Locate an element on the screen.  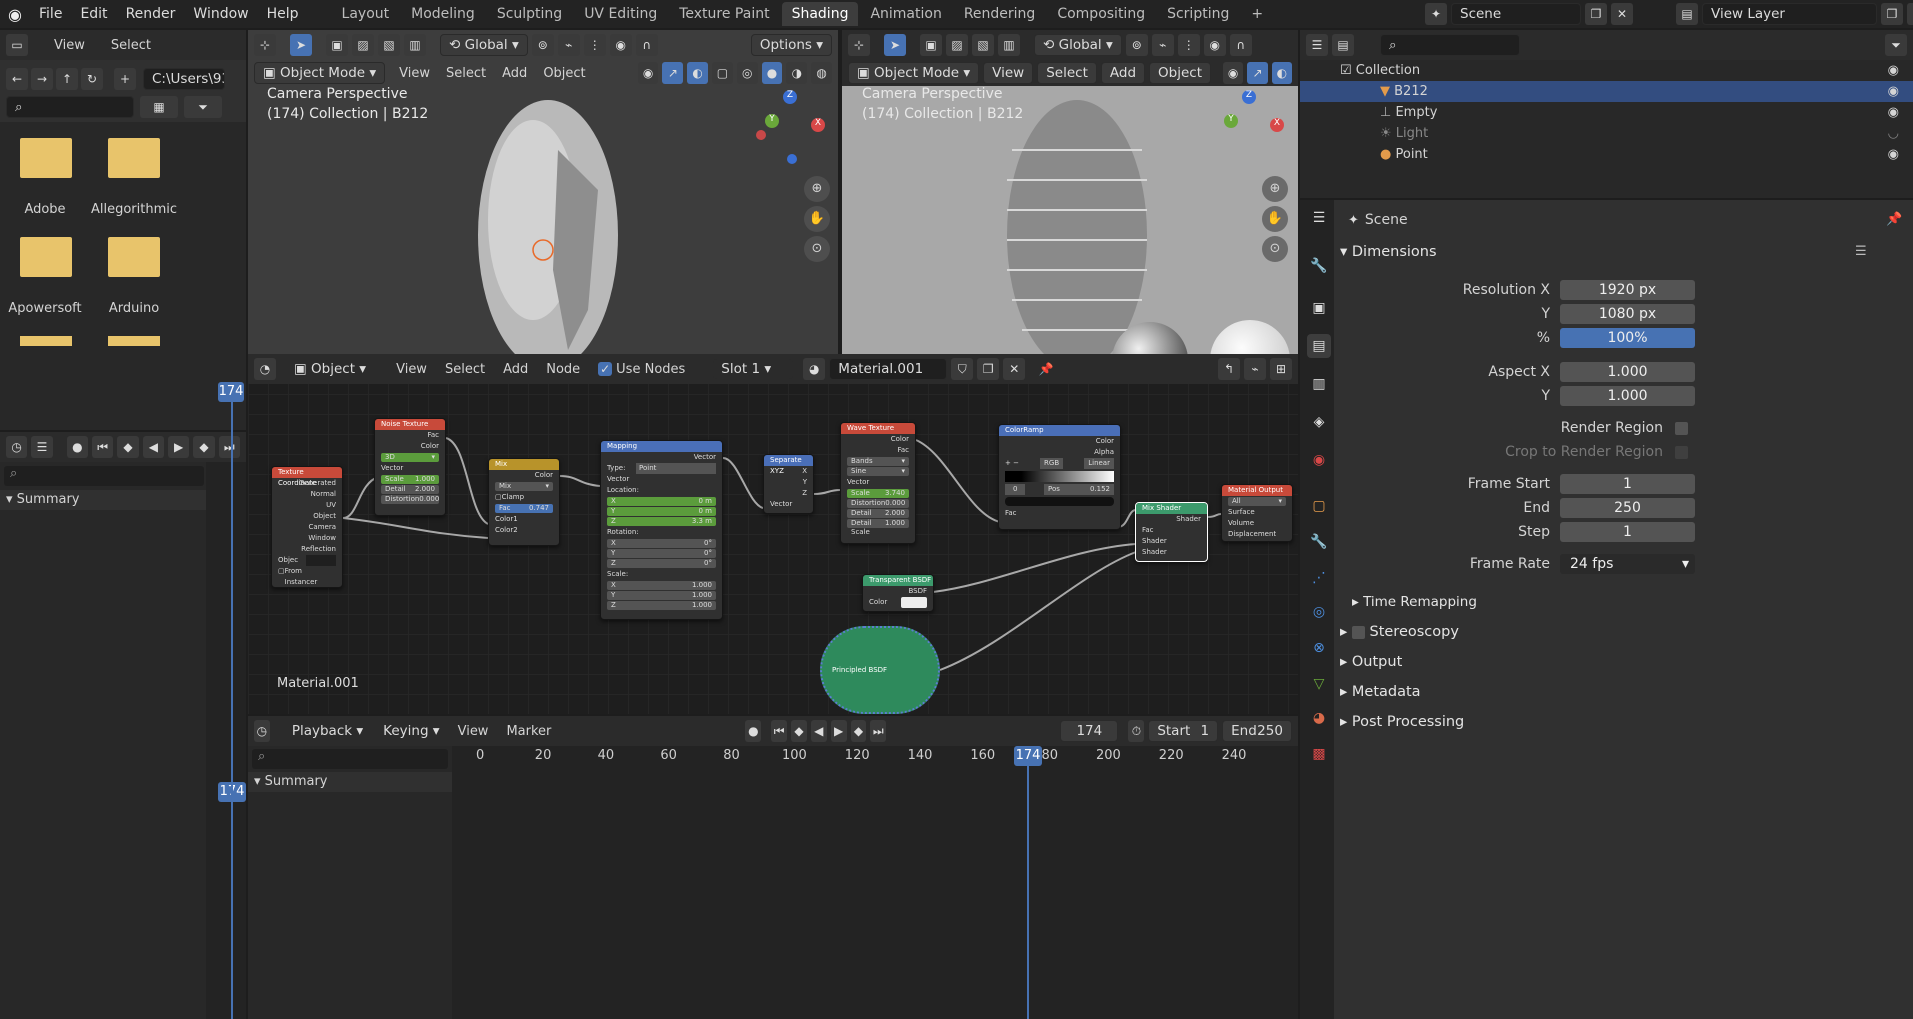
color-row: Color is located at coordinates (898, 602).